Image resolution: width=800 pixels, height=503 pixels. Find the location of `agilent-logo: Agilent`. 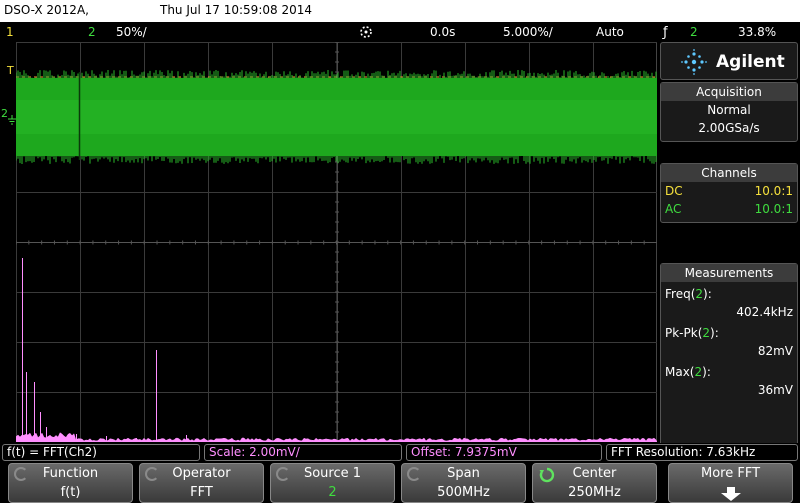

agilent-logo: Agilent is located at coordinates (729, 61).